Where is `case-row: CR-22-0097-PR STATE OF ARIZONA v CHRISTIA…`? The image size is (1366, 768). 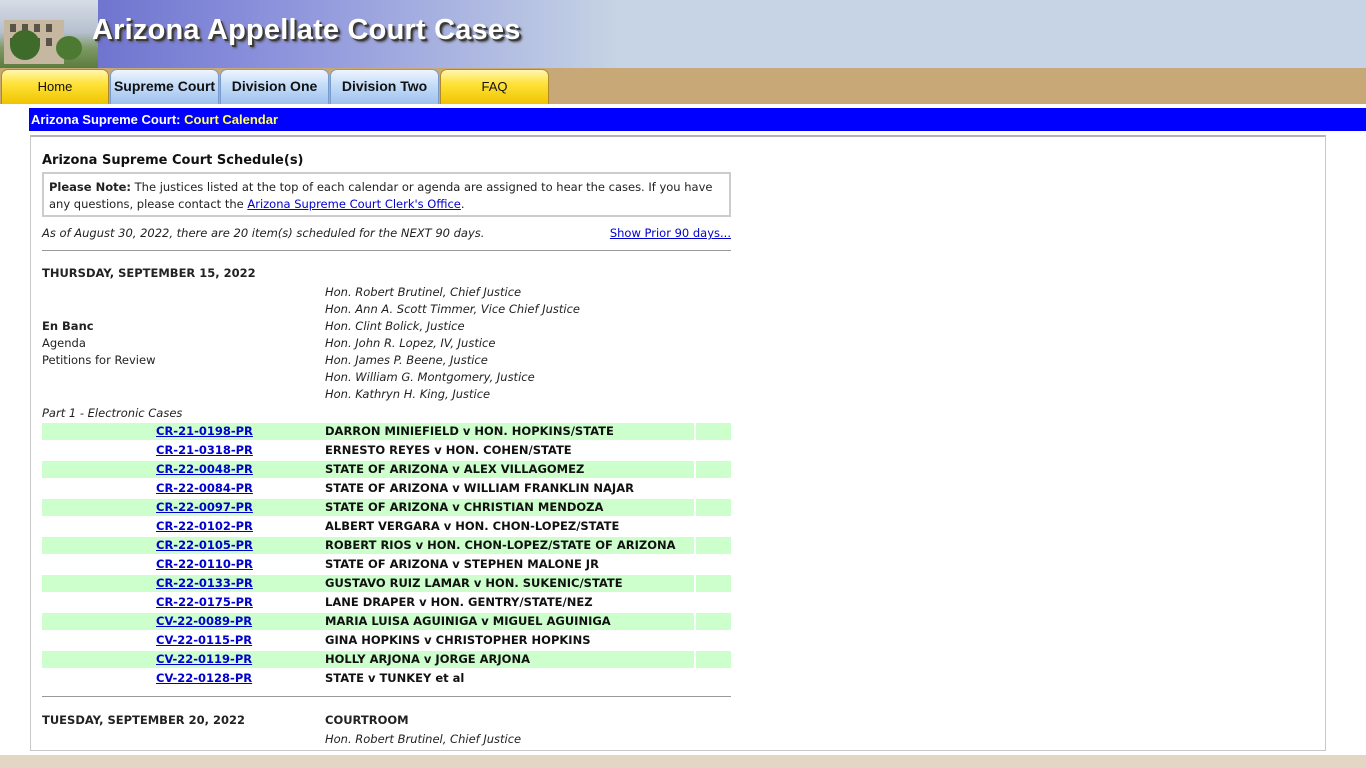 case-row: CR-22-0097-PR STATE OF ARIZONA v CHRISTIA… is located at coordinates (386, 507).